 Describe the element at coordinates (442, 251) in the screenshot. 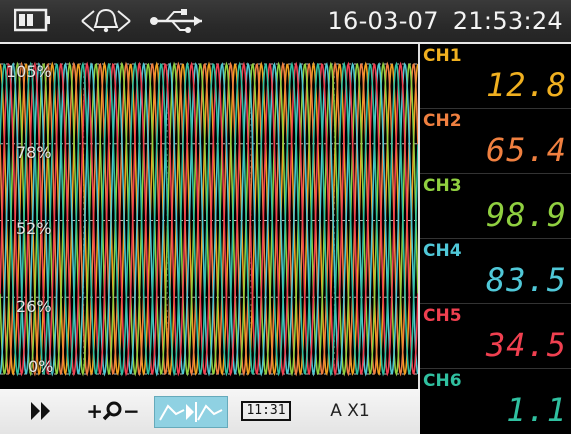

I see `channel-label: CH4` at that location.